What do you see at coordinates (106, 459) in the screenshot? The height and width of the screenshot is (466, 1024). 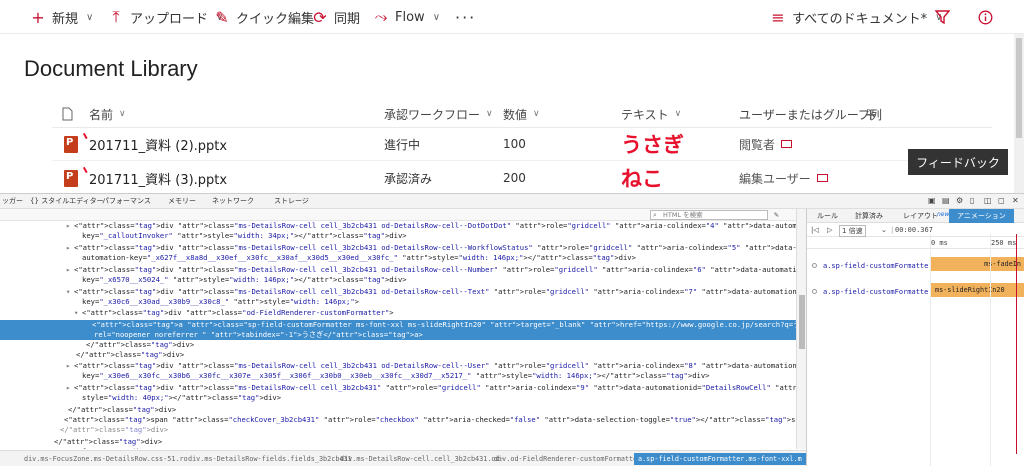 I see `breadcrumb-item: div.ms-FocusZone.ms-DetailsRow.css-51.ro` at bounding box center [106, 459].